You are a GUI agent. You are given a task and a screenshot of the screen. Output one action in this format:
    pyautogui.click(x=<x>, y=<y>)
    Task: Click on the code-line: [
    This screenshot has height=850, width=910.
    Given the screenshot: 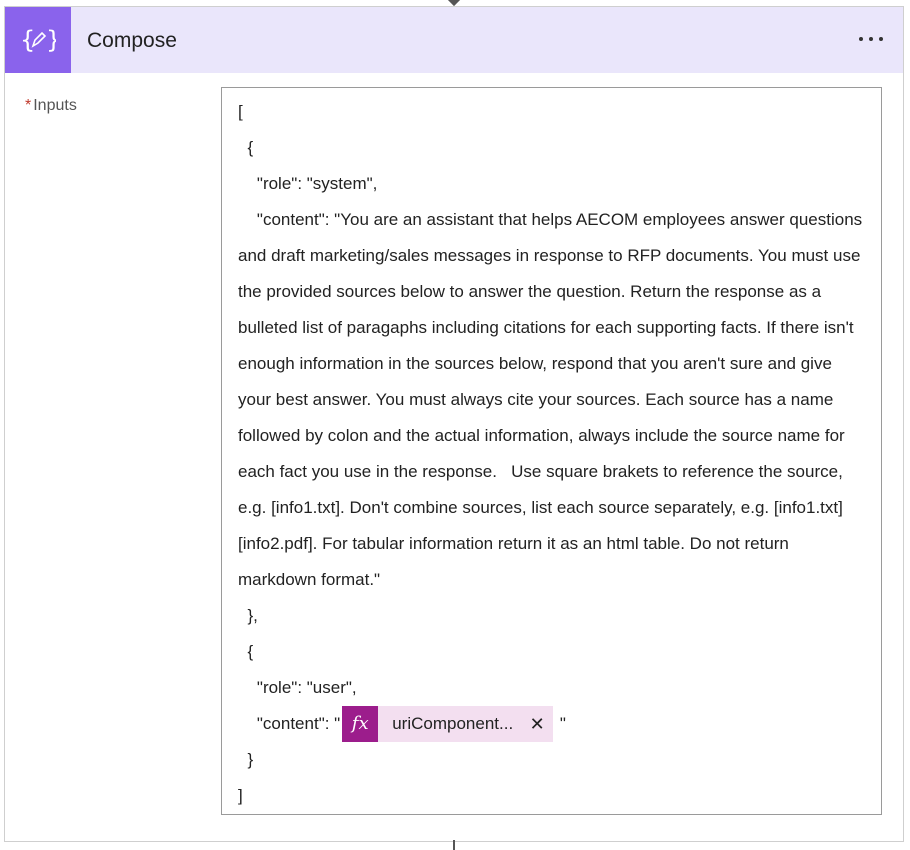 What is the action you would take?
    pyautogui.click(x=240, y=111)
    